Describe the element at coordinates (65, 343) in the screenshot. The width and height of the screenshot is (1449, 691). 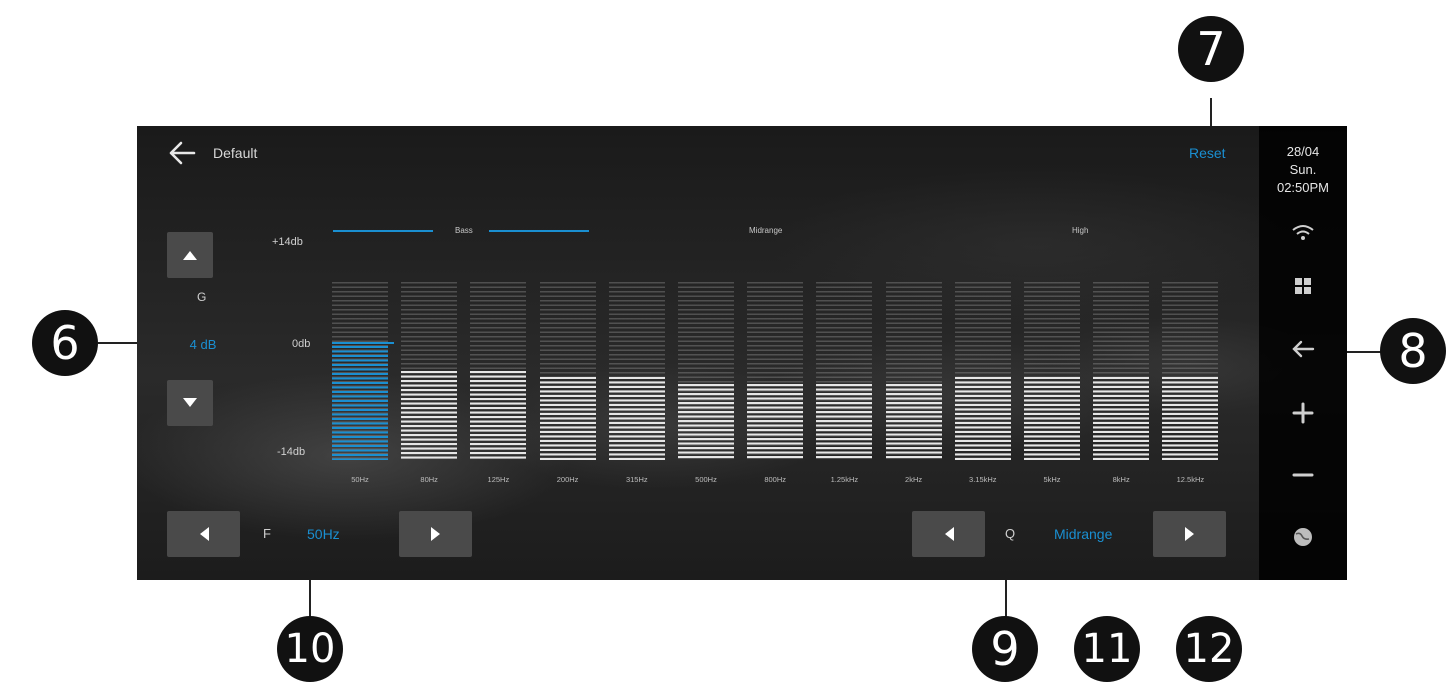
I see `callout-6: 6` at that location.